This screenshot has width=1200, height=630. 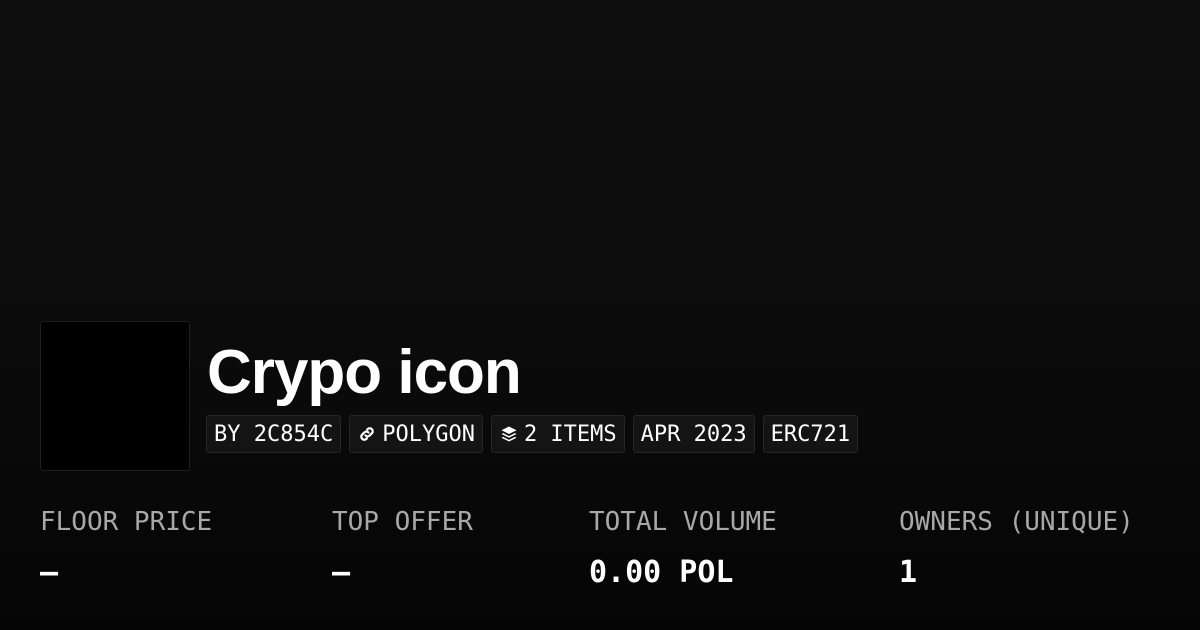 I want to click on standard-label: ERC721, so click(x=810, y=434).